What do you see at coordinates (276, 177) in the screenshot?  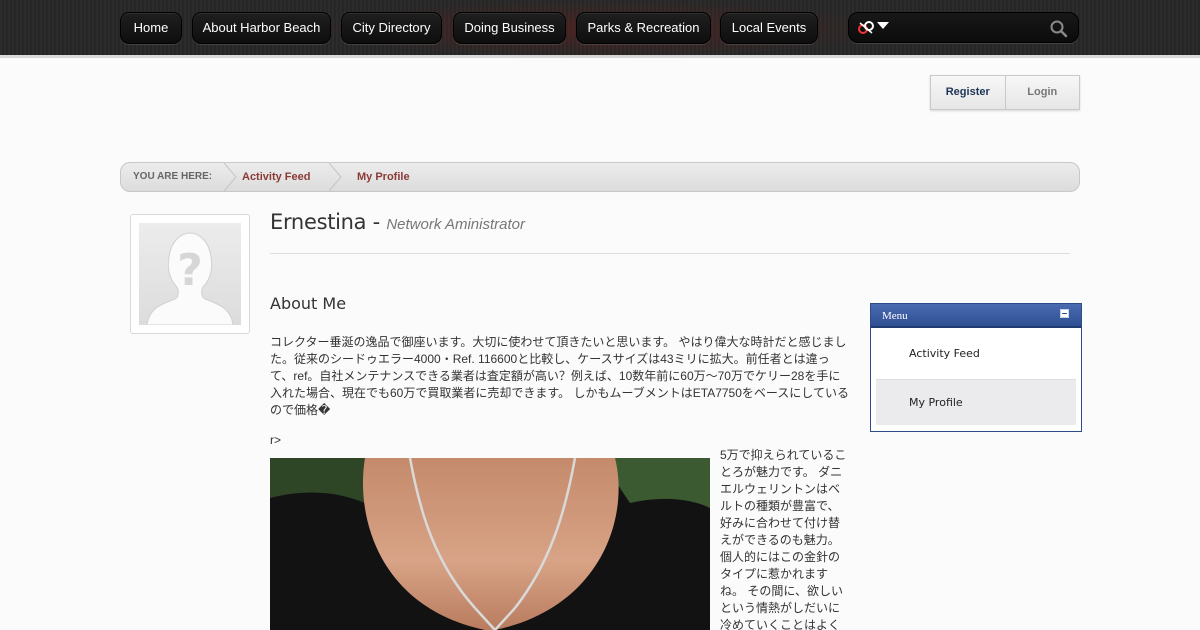 I see `breadcrumb-activity-feed: Activity Feed` at bounding box center [276, 177].